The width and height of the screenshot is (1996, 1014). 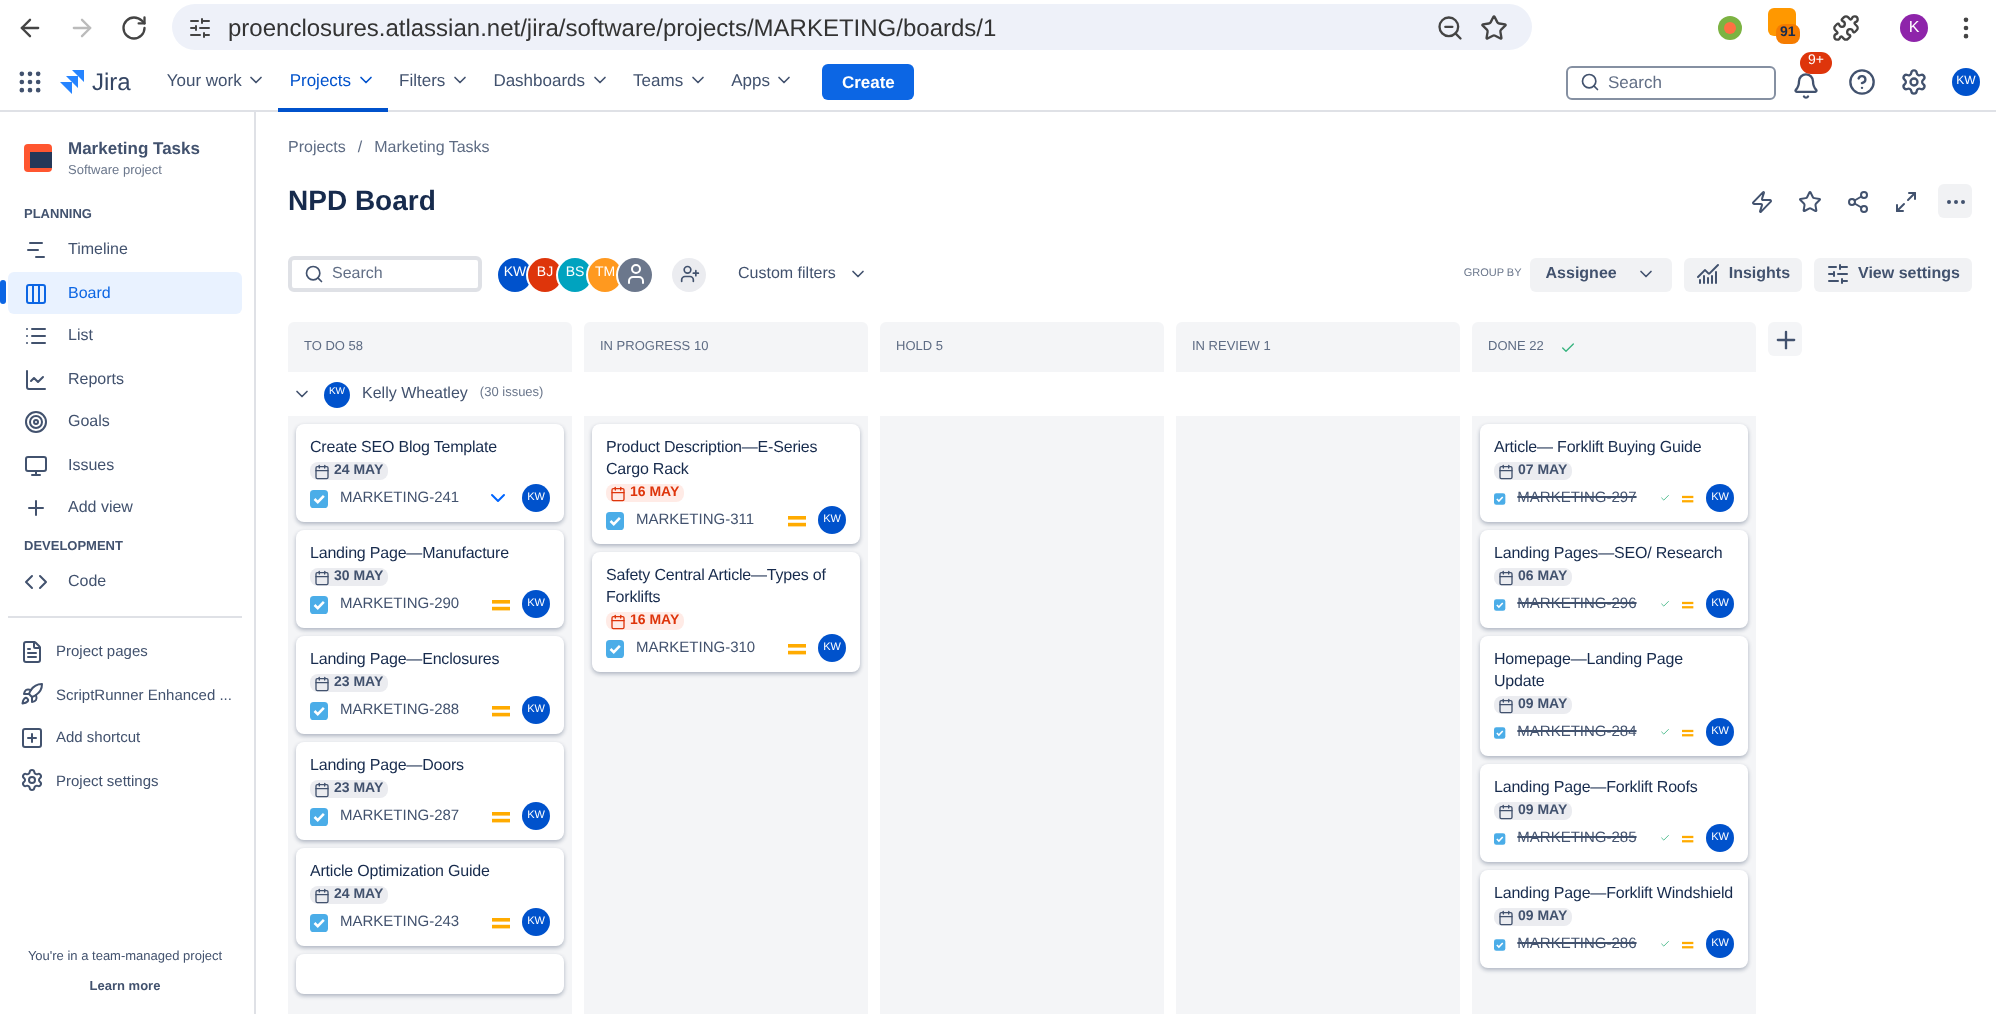 I want to click on nav-menu: Your work, so click(x=216, y=82).